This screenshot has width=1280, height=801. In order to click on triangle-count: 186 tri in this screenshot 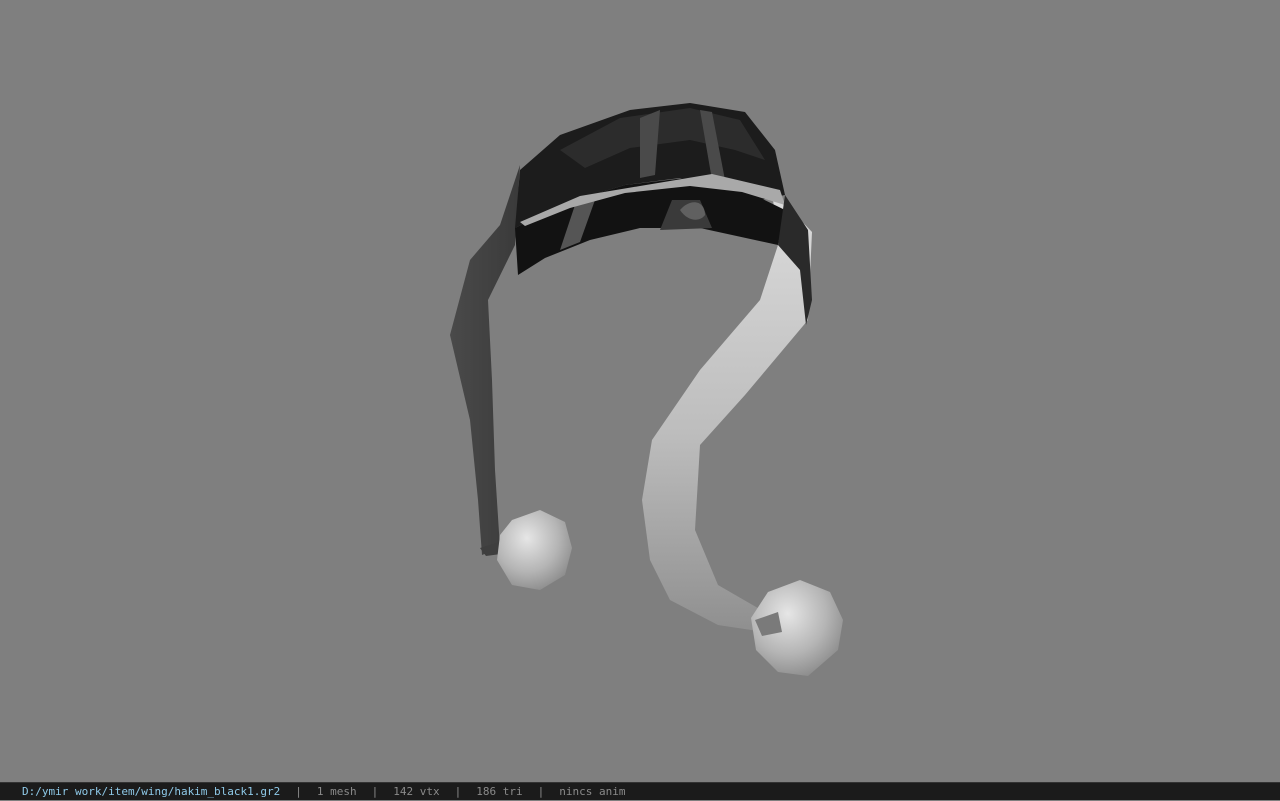, I will do `click(499, 791)`.